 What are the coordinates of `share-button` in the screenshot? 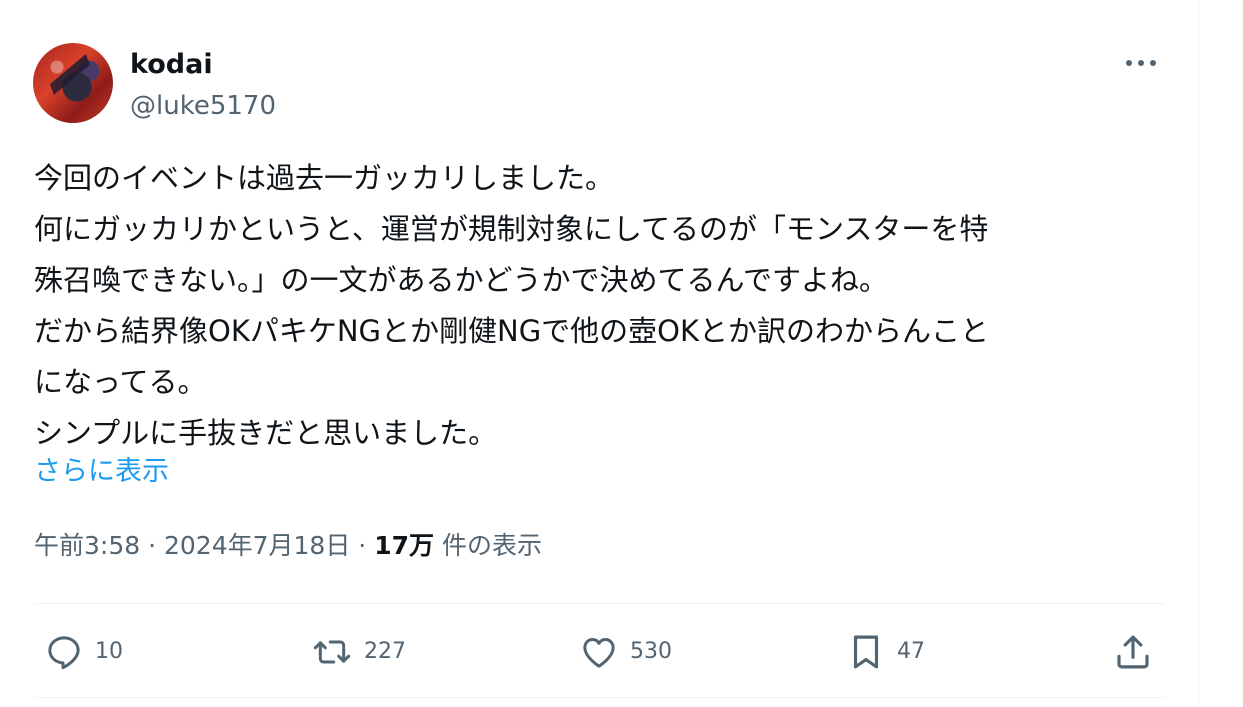 It's located at (1133, 652).